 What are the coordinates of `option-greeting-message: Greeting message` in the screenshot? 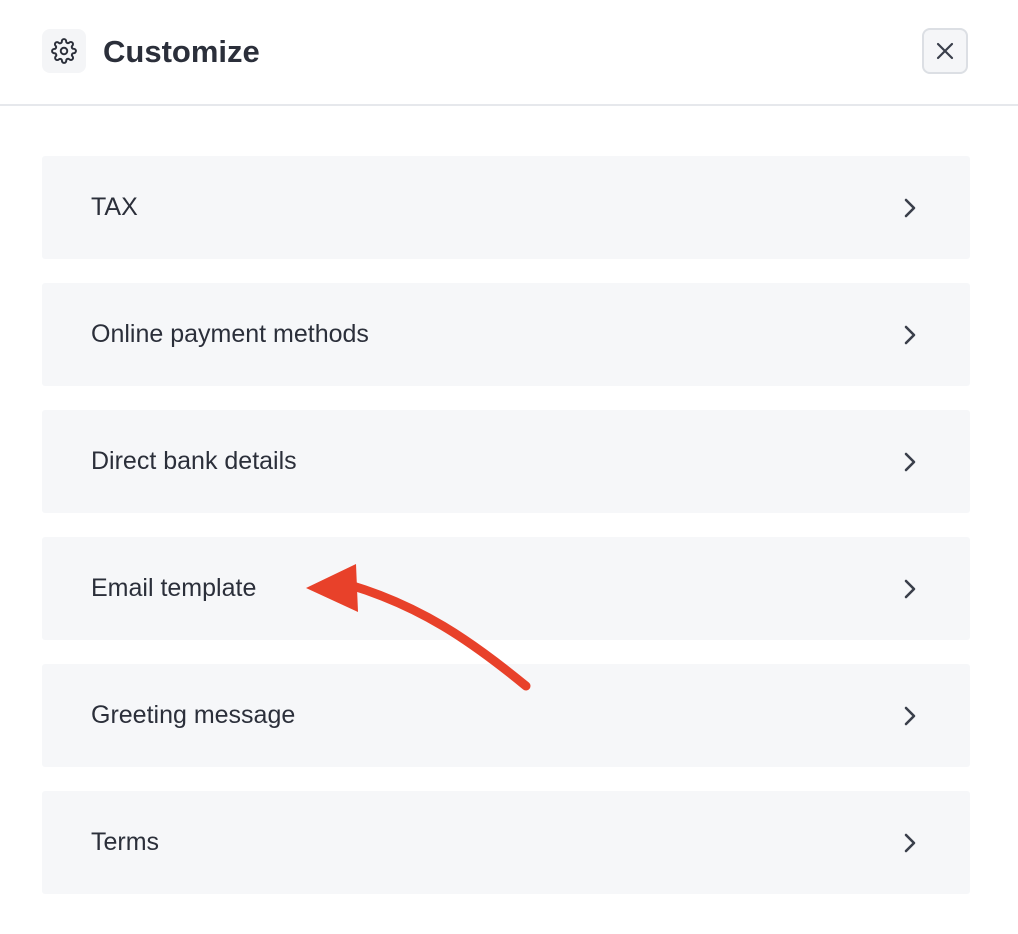 It's located at (506, 715).